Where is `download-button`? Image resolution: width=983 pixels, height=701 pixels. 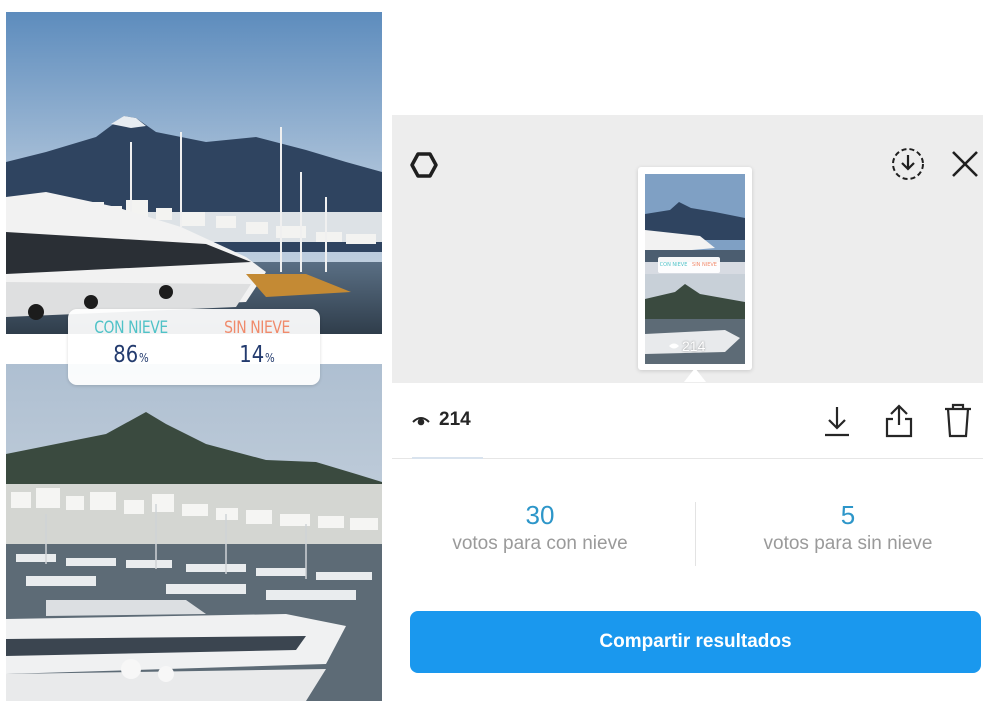 download-button is located at coordinates (837, 421).